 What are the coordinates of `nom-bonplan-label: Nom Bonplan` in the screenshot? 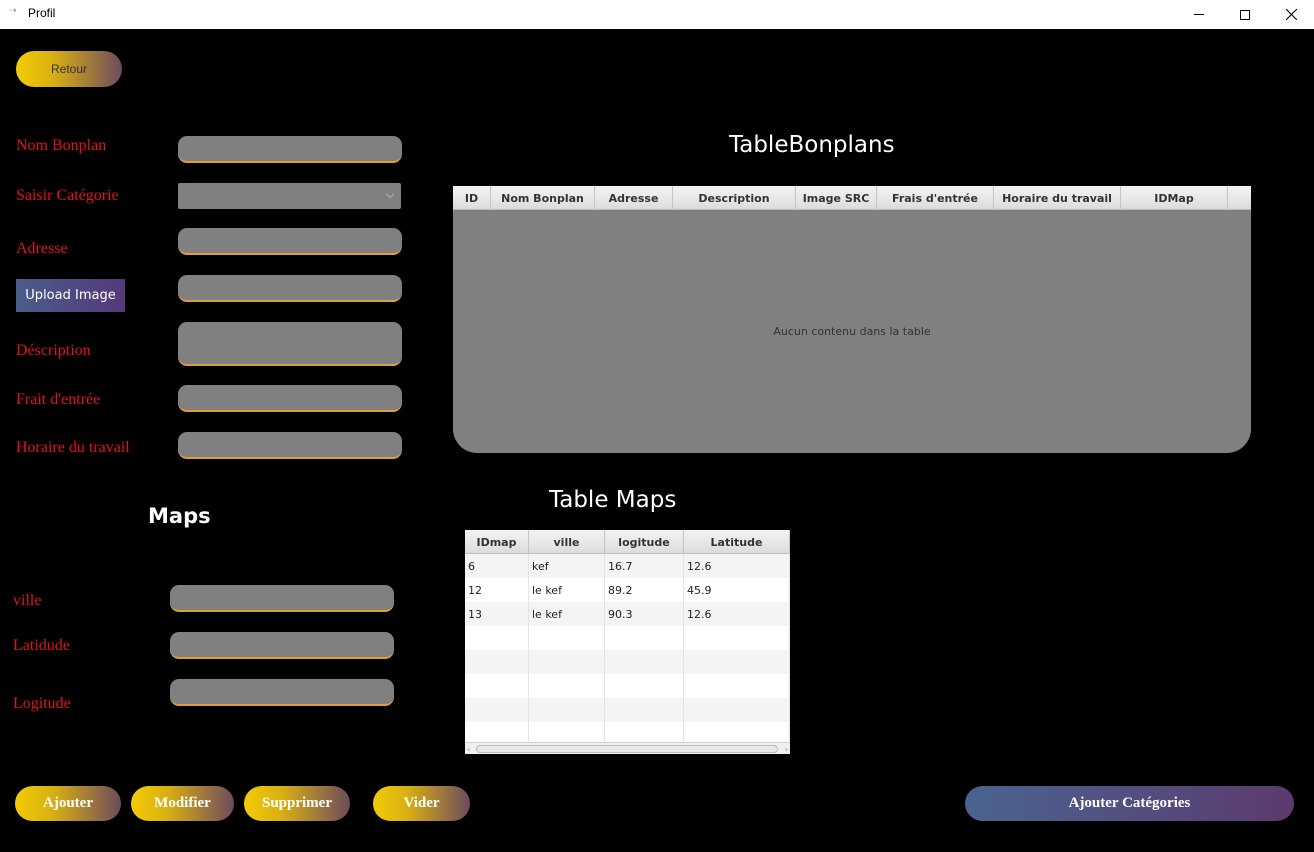 It's located at (61, 145).